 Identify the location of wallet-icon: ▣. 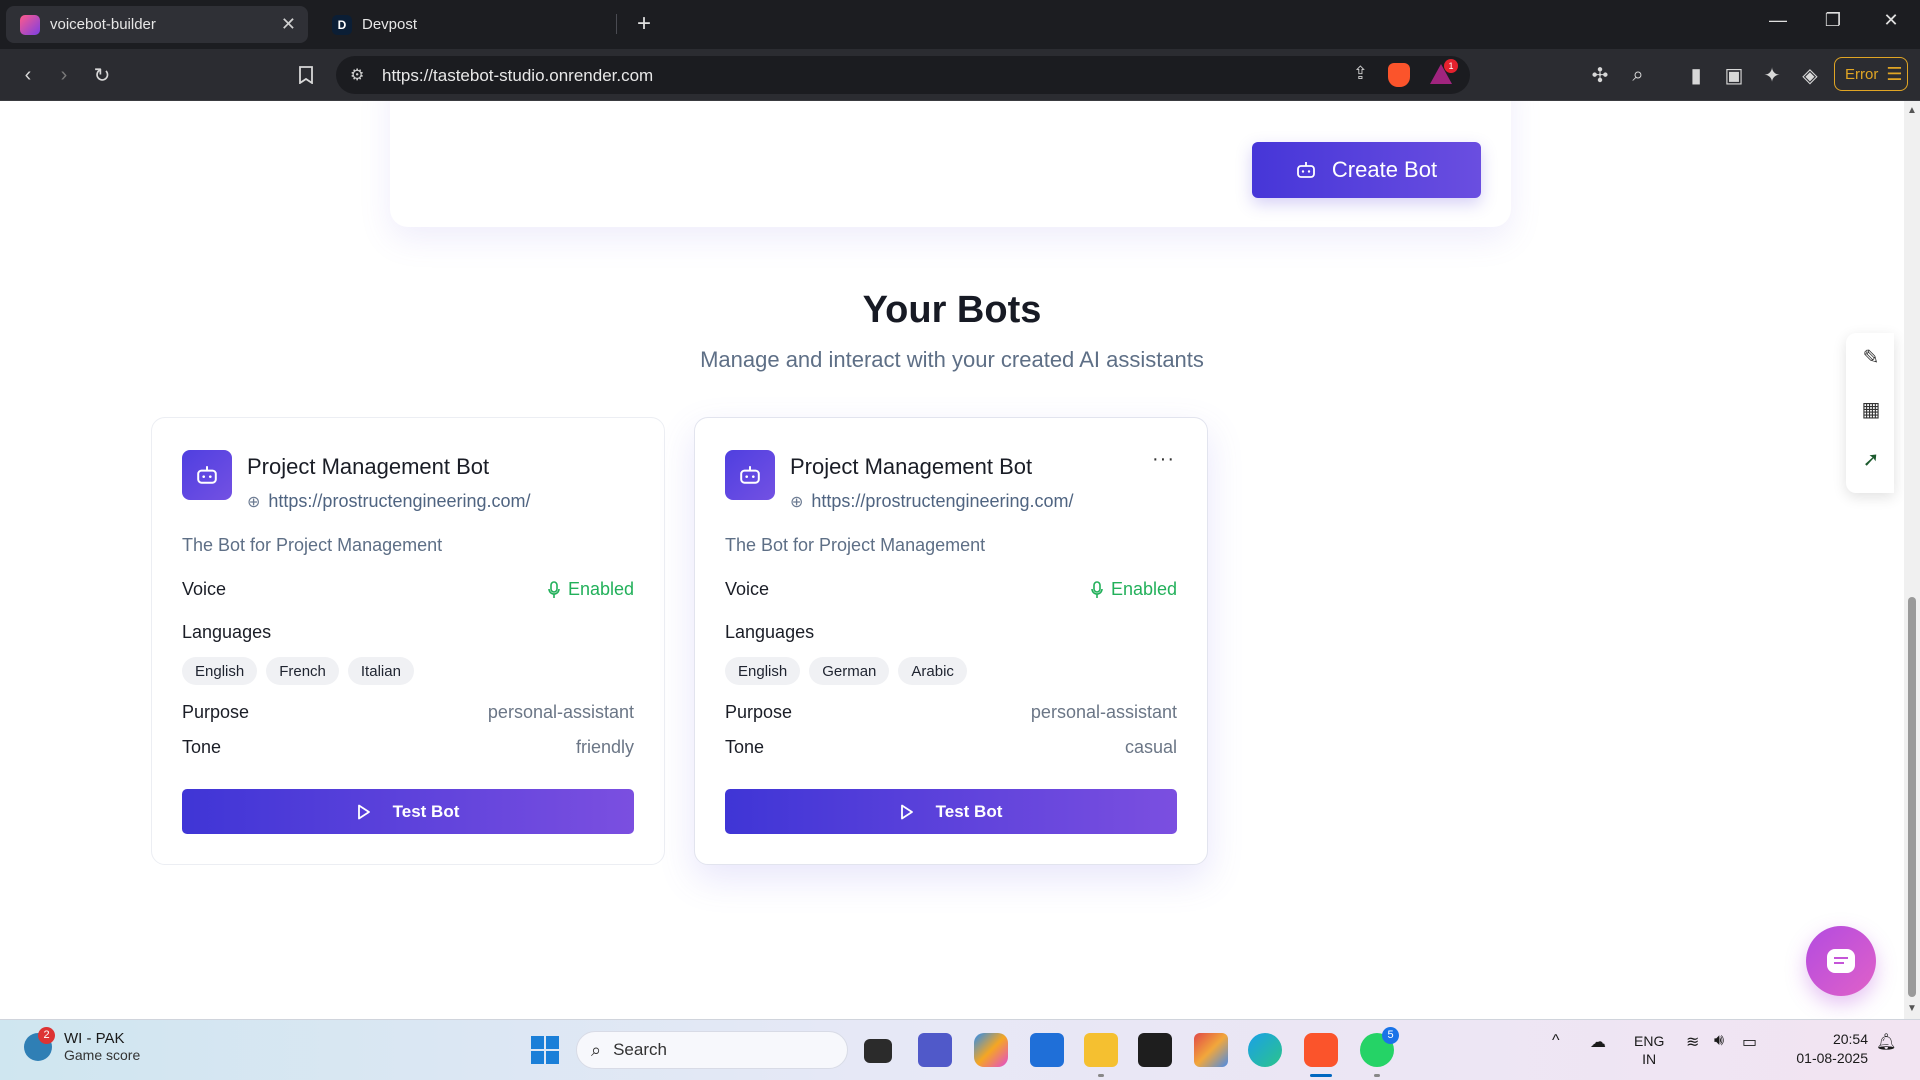
(1734, 75).